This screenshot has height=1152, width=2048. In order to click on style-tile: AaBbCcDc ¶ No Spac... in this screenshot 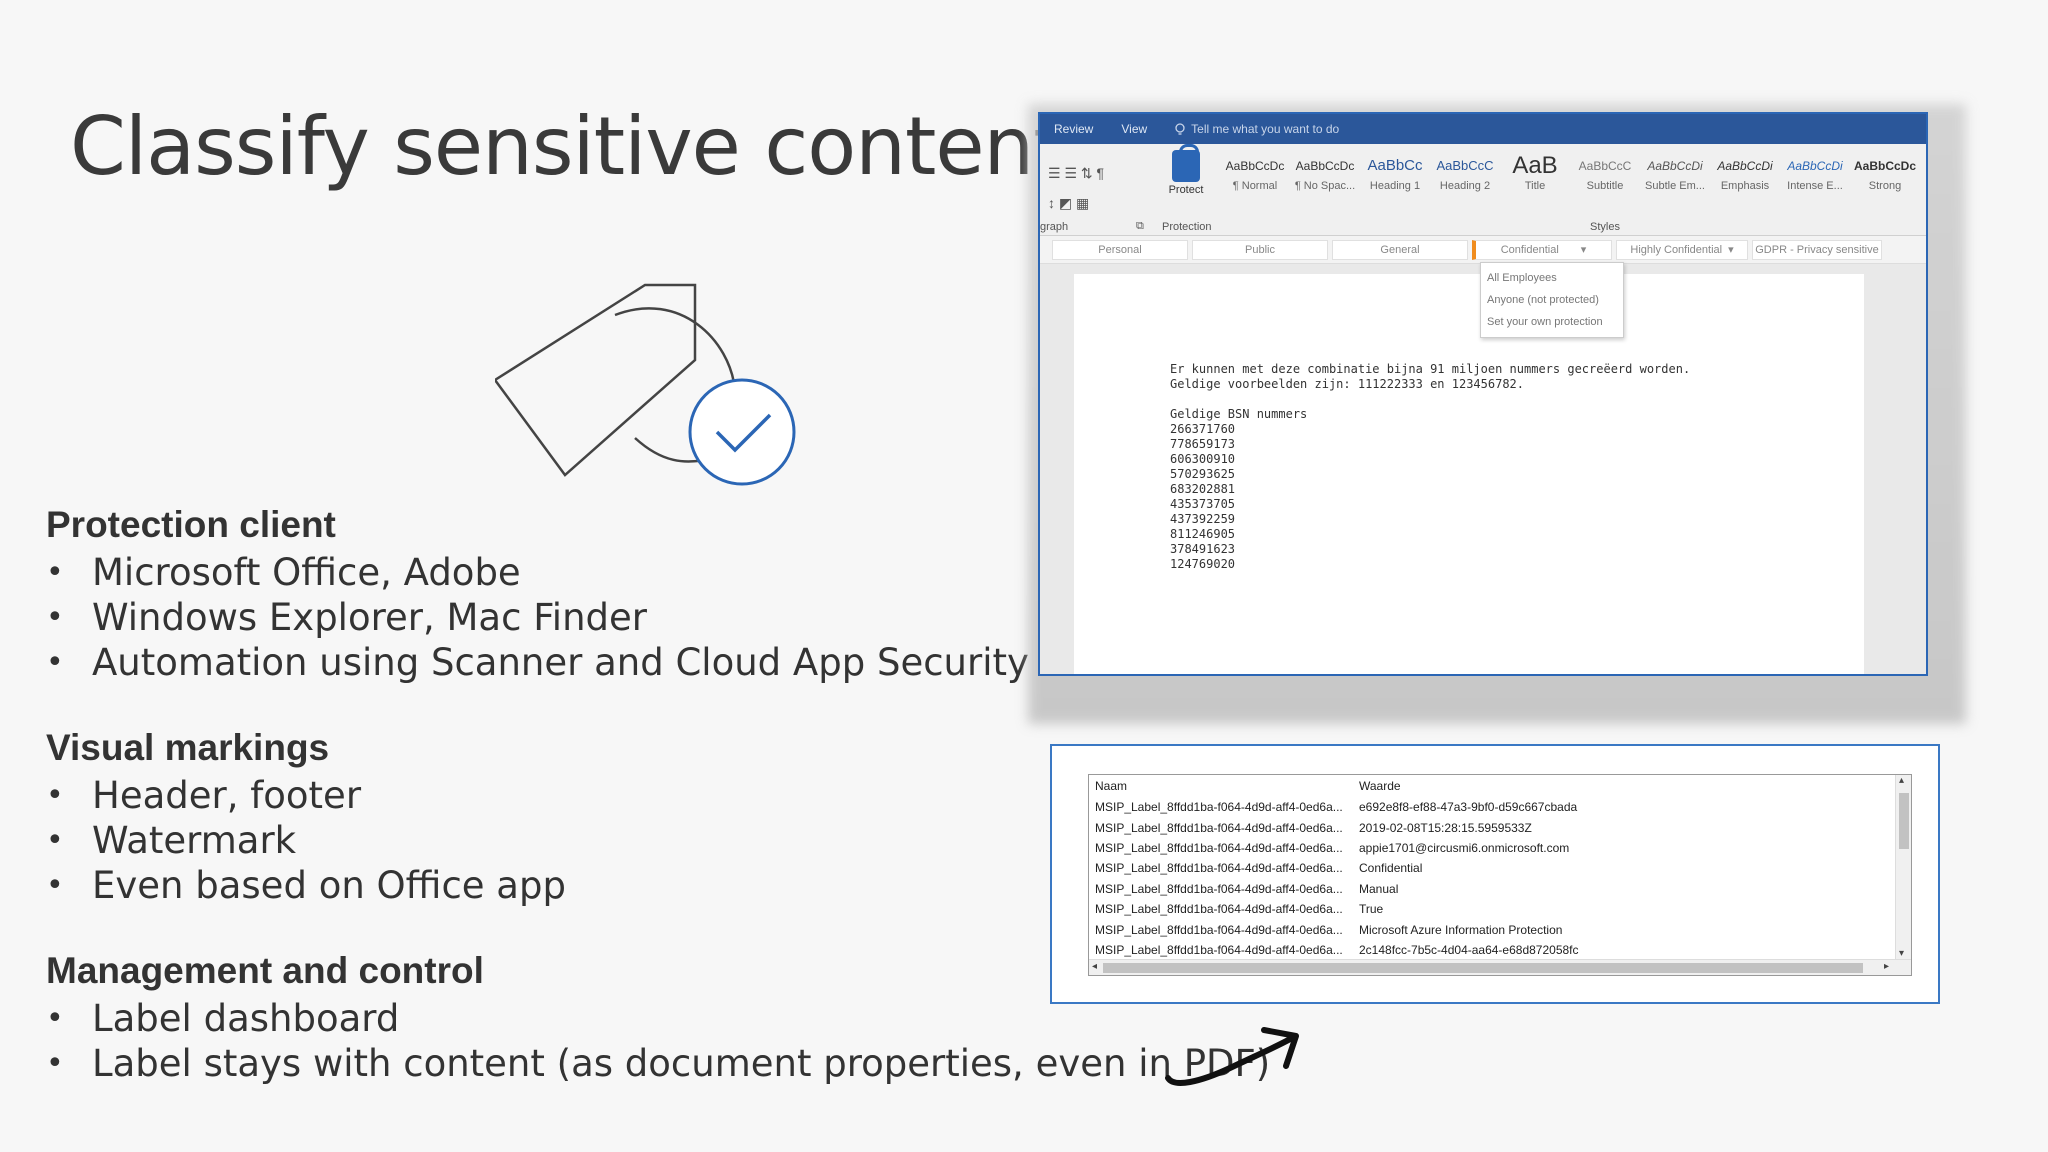, I will do `click(1325, 172)`.